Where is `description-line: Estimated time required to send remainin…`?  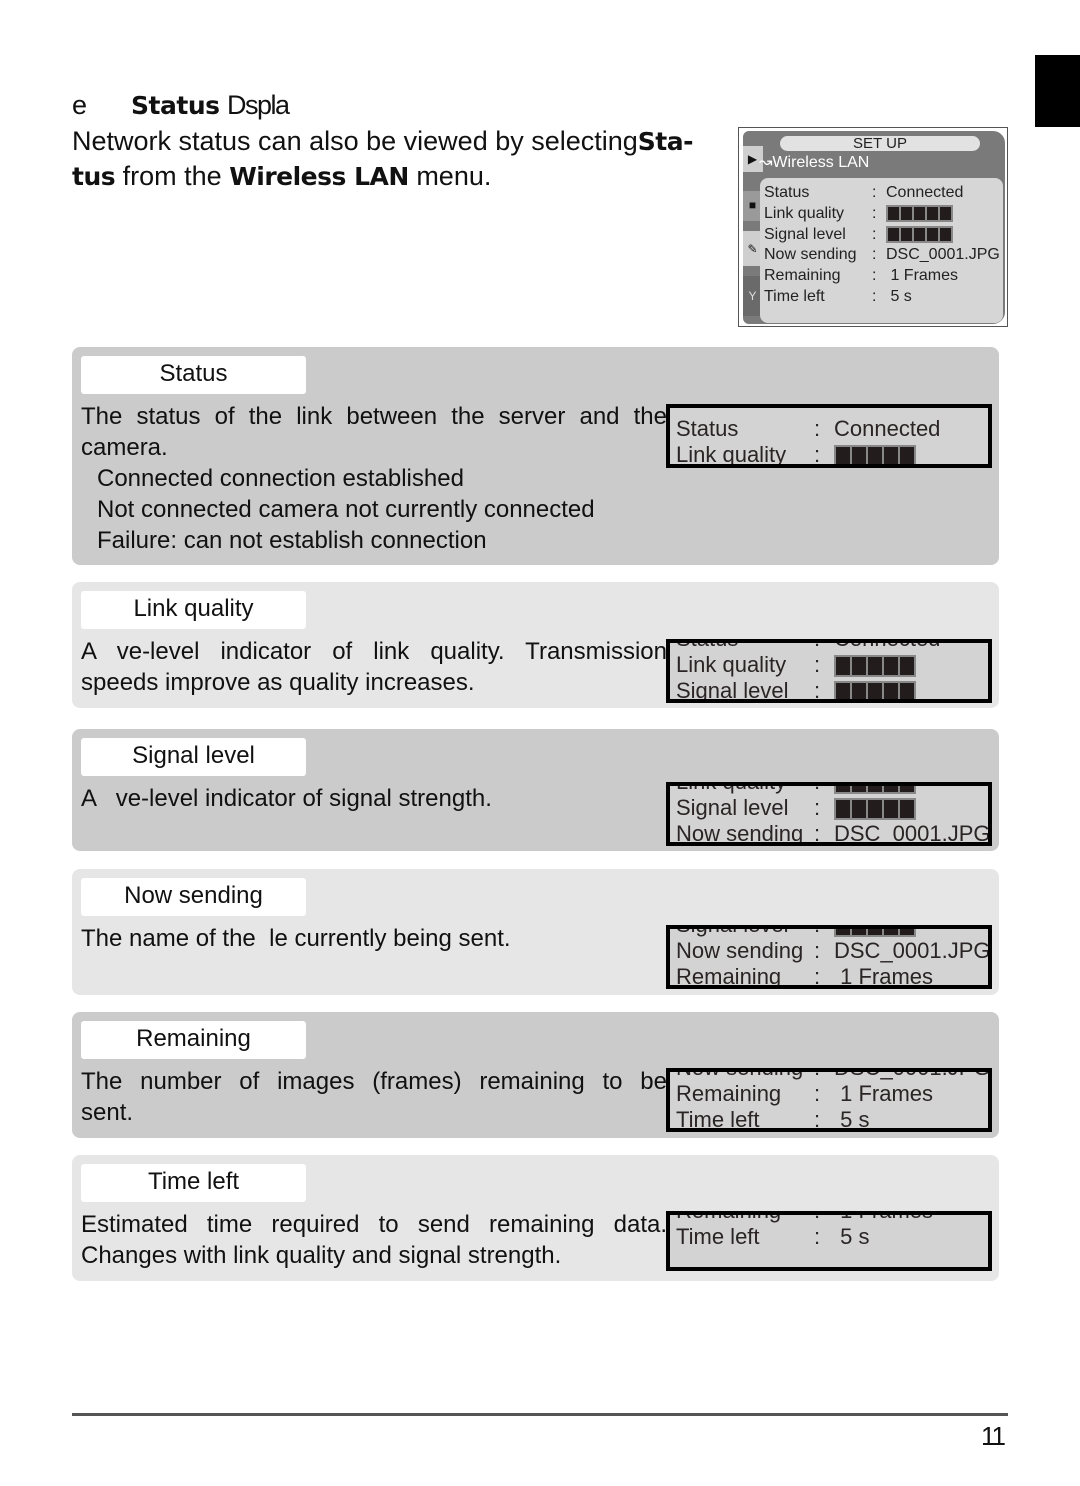 description-line: Estimated time required to send remainin… is located at coordinates (374, 1224).